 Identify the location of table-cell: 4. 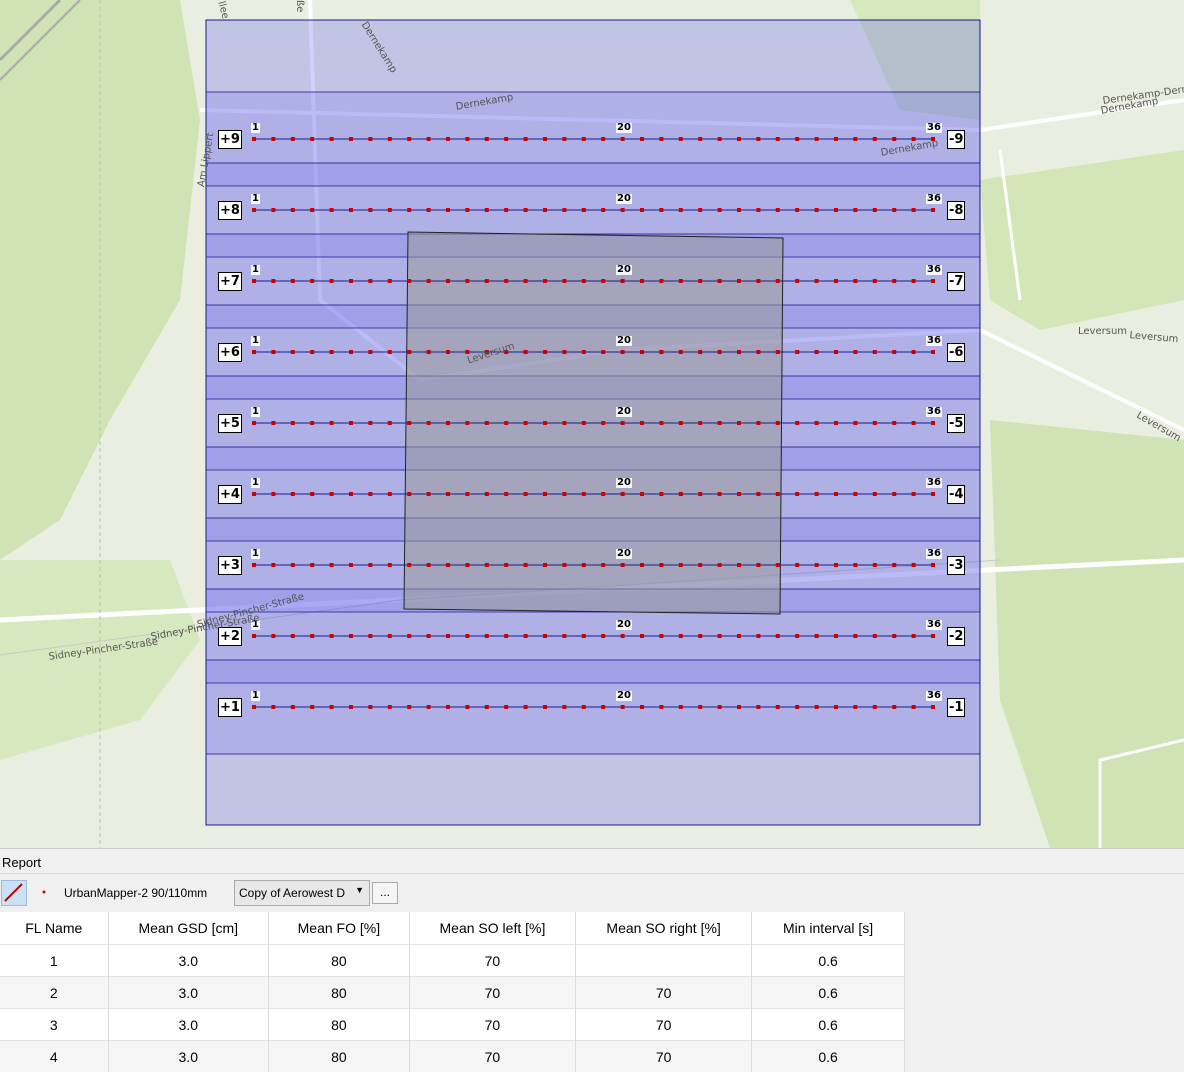
(54, 1056).